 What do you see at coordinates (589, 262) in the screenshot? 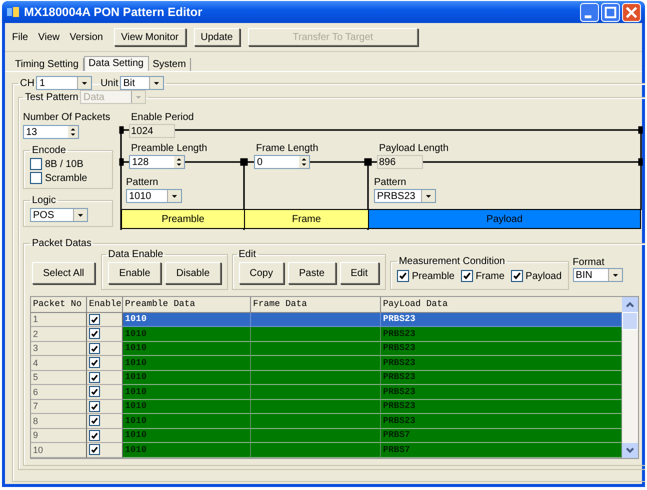
I see `format-label: Format` at bounding box center [589, 262].